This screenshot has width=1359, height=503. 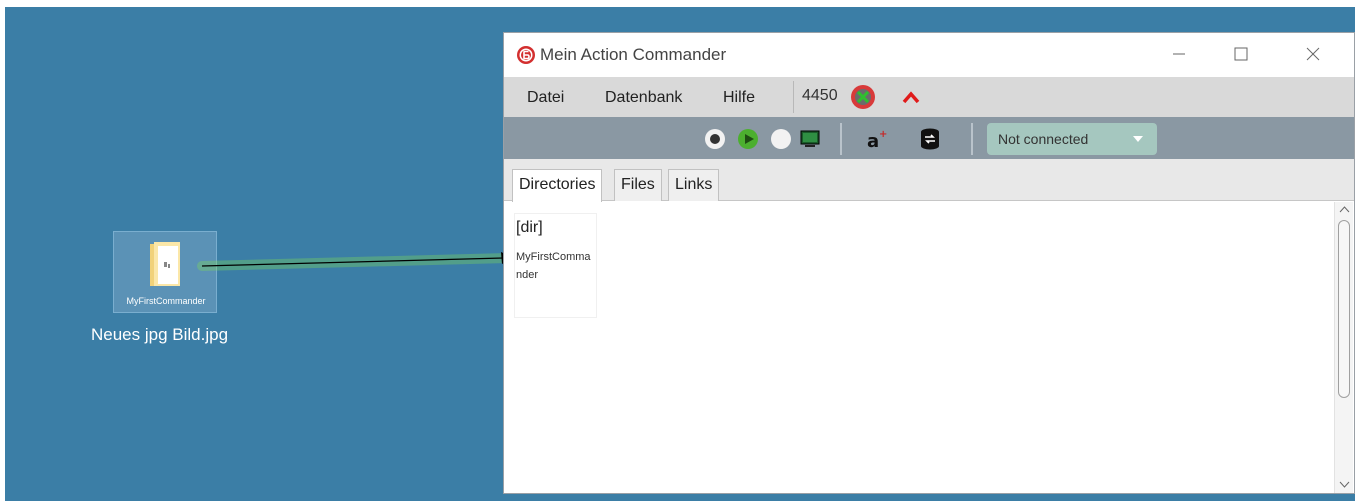 What do you see at coordinates (1138, 139) in the screenshot?
I see `chevron-down-icon` at bounding box center [1138, 139].